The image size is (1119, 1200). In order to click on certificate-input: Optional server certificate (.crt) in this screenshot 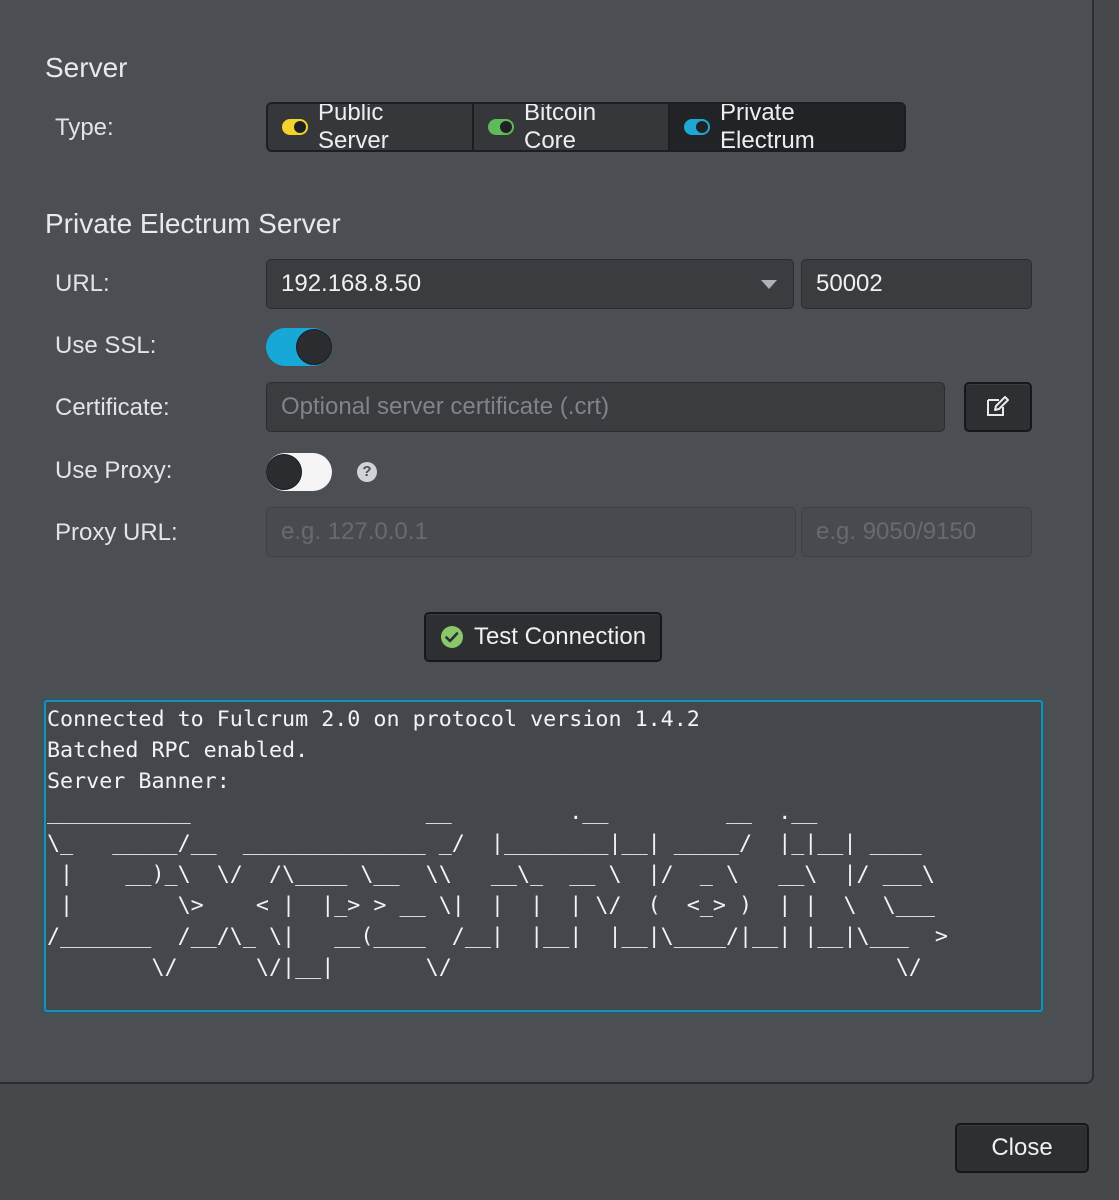, I will do `click(605, 407)`.